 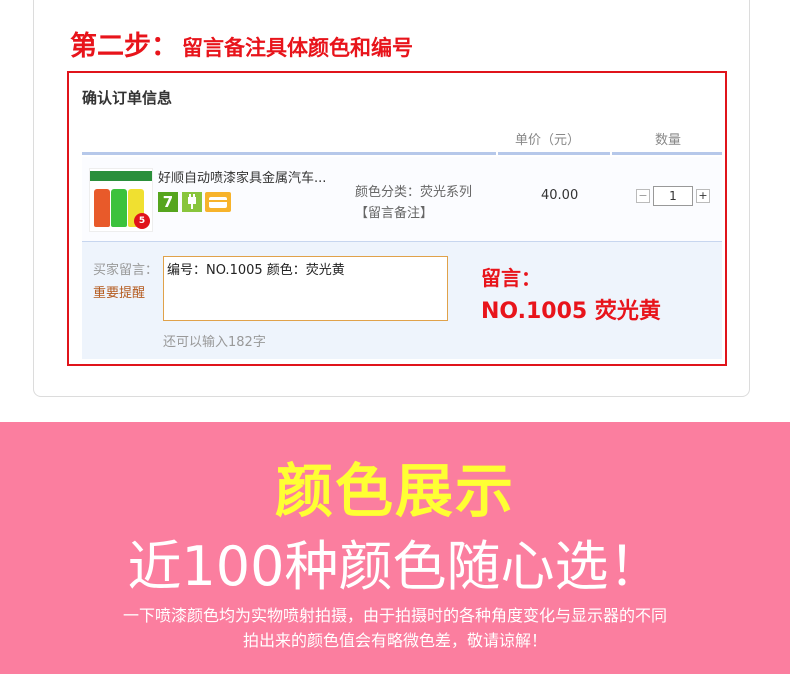 I want to click on order-heading: 确认订单信息, so click(x=127, y=98).